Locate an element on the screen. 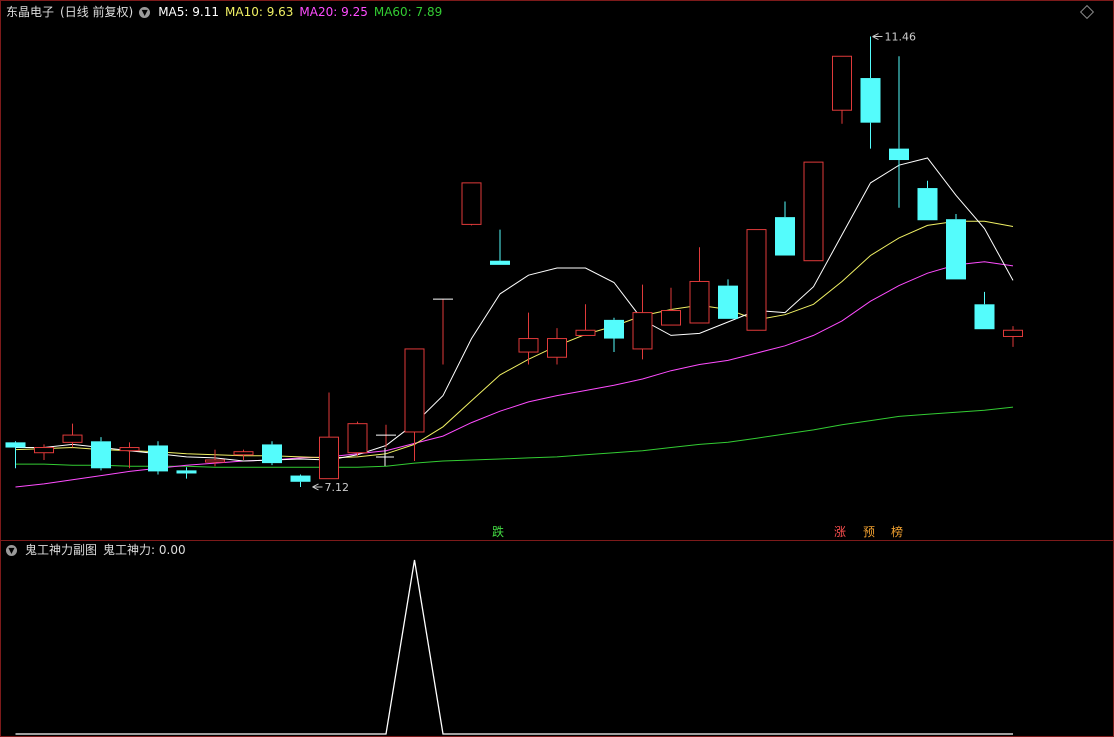 The width and height of the screenshot is (1114, 737). ma20-label: MA20: is located at coordinates (318, 12).